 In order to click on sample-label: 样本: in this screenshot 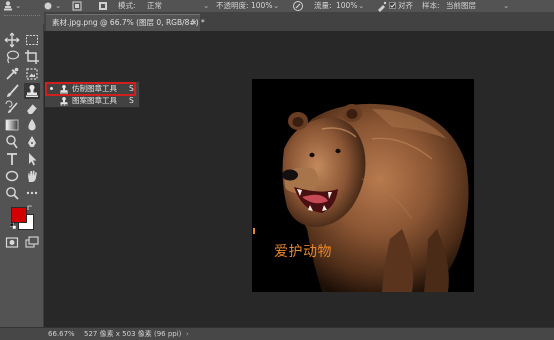, I will do `click(431, 5)`.